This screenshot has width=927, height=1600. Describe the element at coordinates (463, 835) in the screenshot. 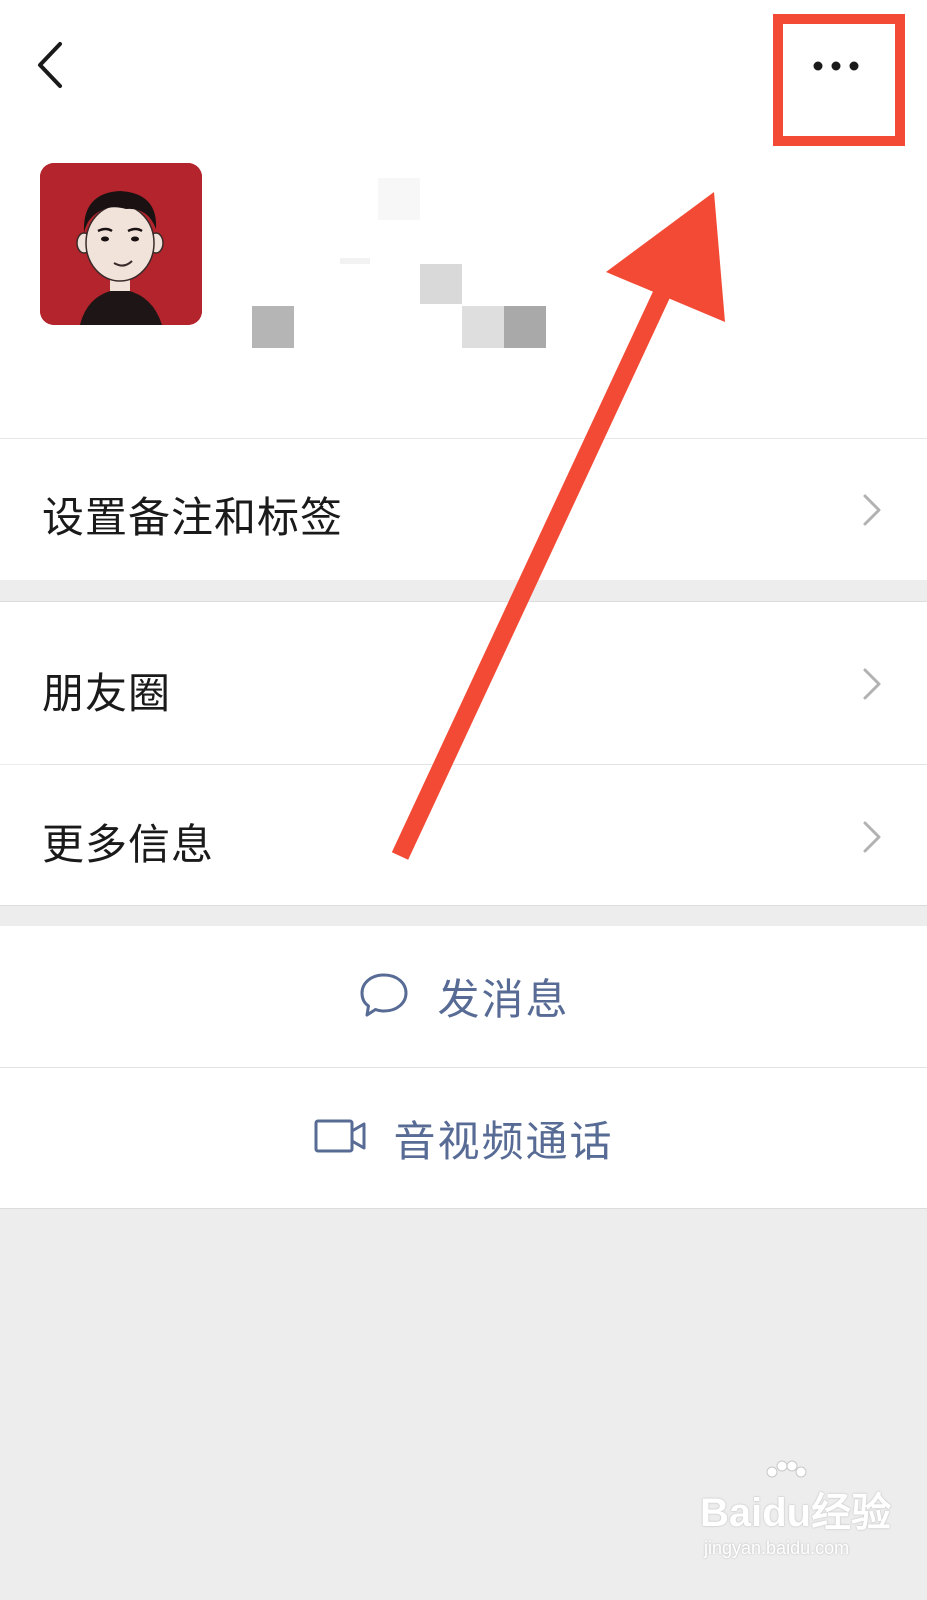

I see `more-info-row: 更多信息` at that location.